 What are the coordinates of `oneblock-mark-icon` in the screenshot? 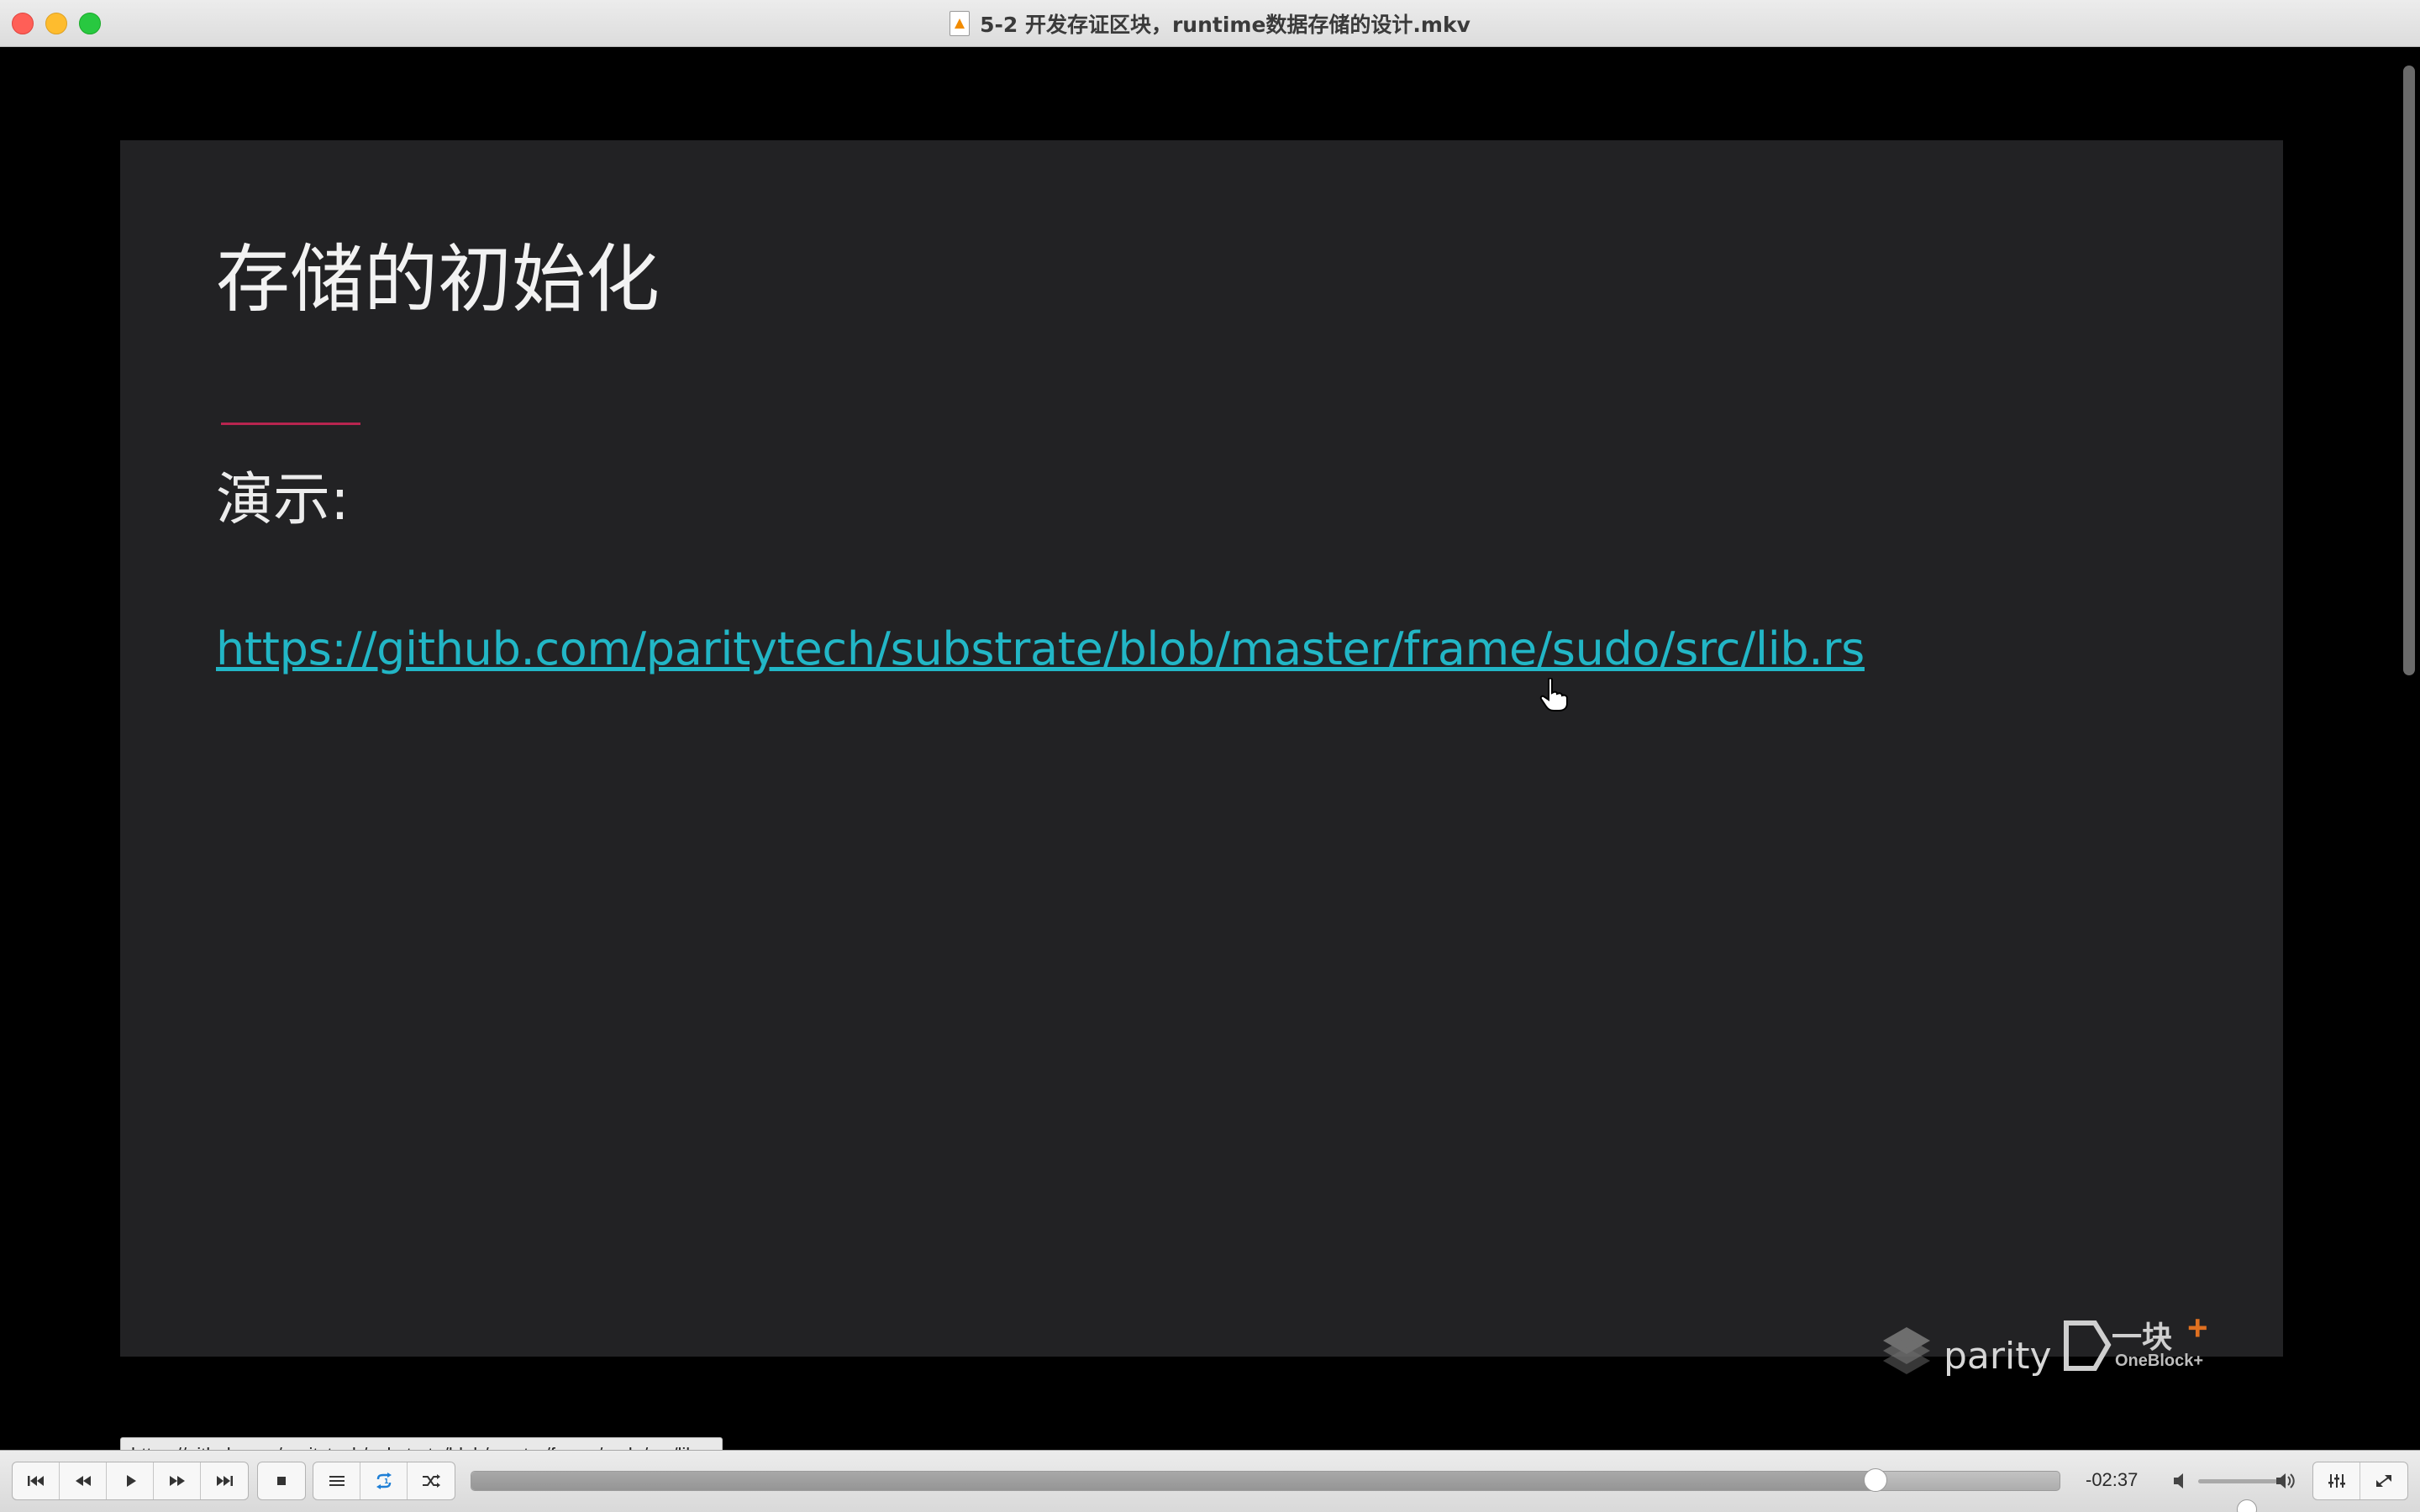 It's located at (2088, 1345).